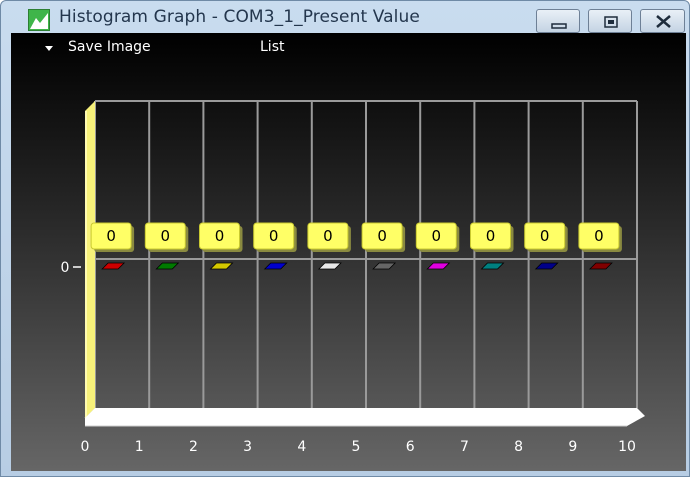 This screenshot has height=477, width=690. Describe the element at coordinates (301, 447) in the screenshot. I see `x-tick-label: 4` at that location.